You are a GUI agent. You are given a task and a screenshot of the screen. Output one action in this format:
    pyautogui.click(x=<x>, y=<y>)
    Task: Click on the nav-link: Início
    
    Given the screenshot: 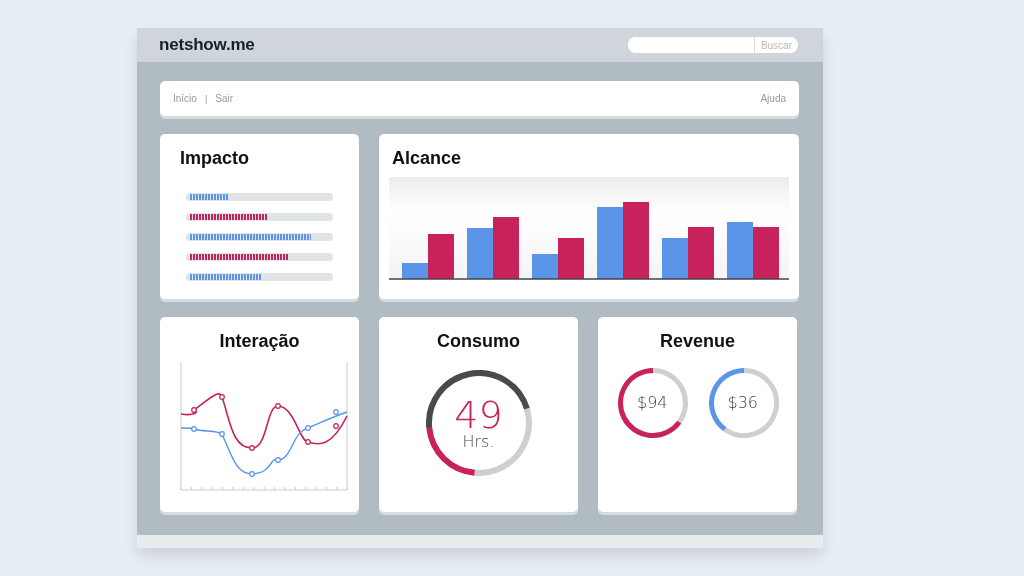 What is the action you would take?
    pyautogui.click(x=185, y=98)
    